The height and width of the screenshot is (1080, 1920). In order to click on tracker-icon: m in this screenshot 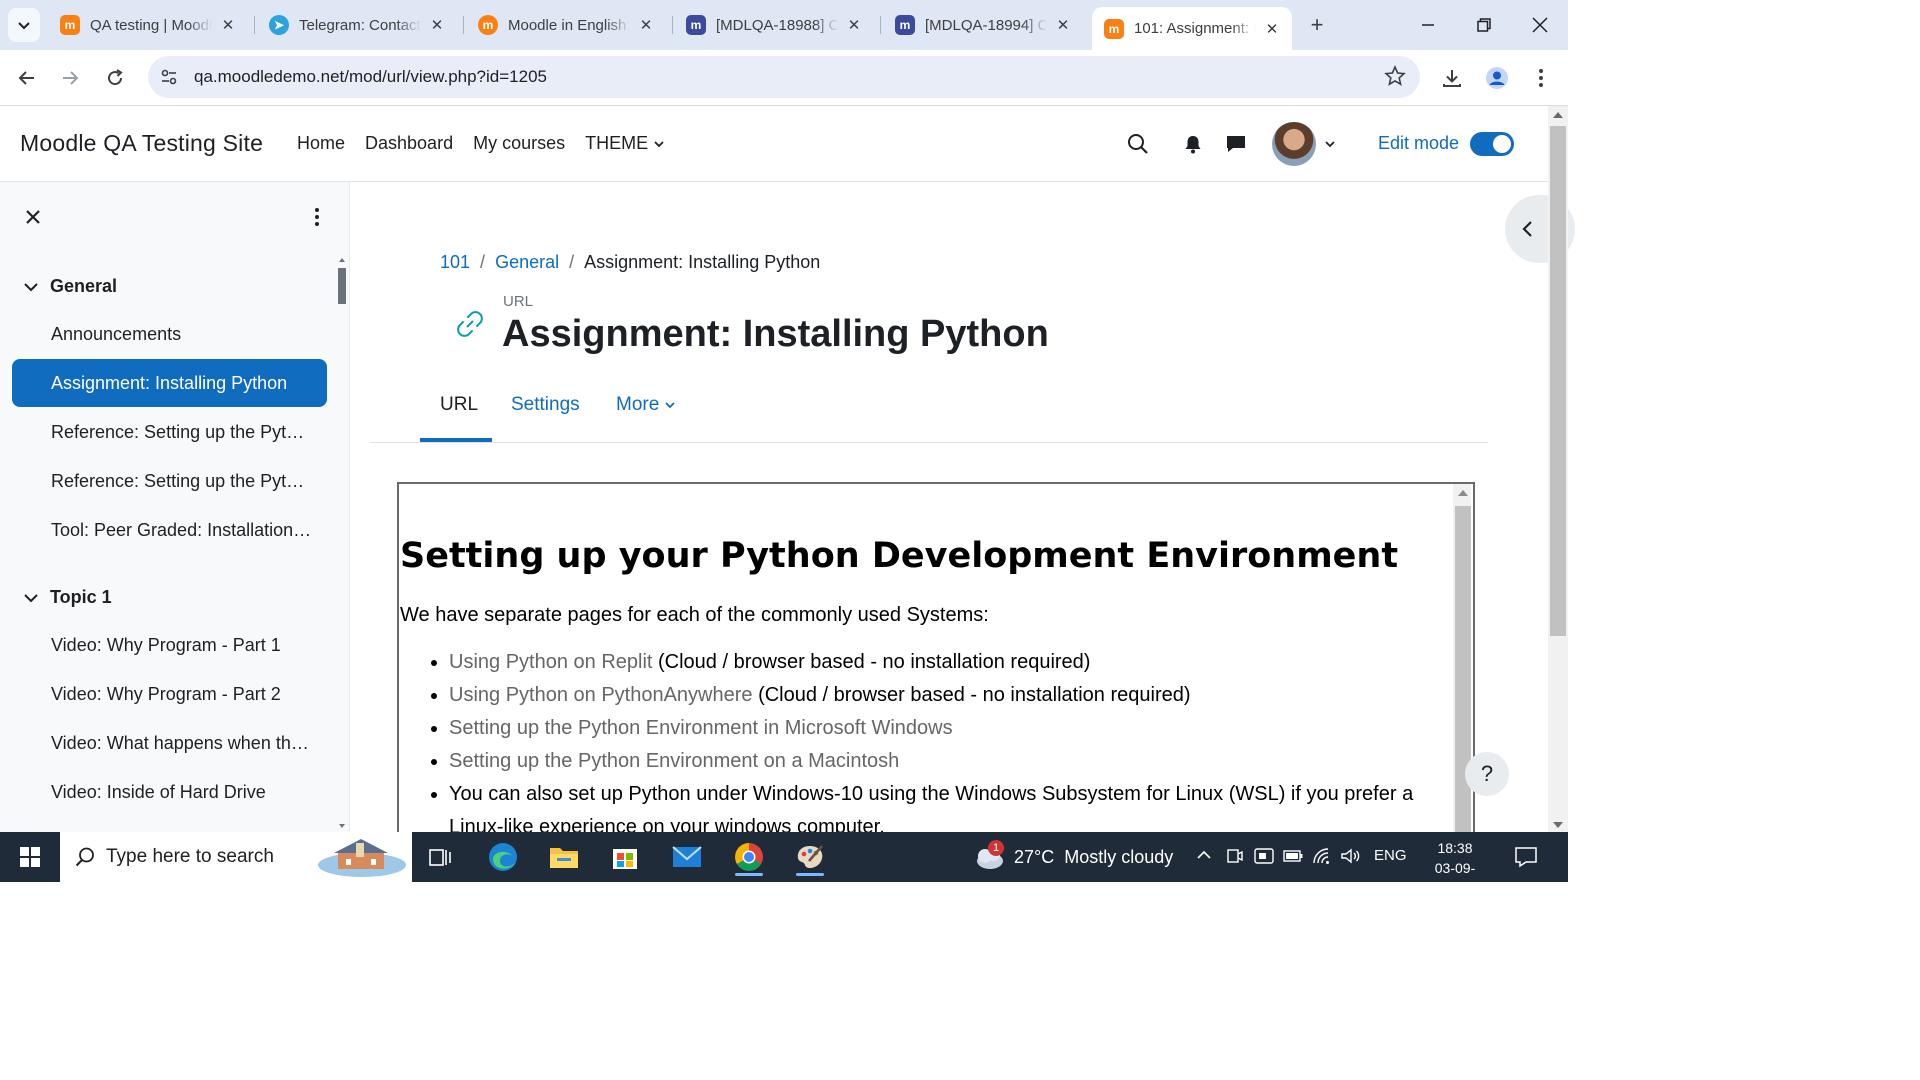, I will do `click(905, 25)`.